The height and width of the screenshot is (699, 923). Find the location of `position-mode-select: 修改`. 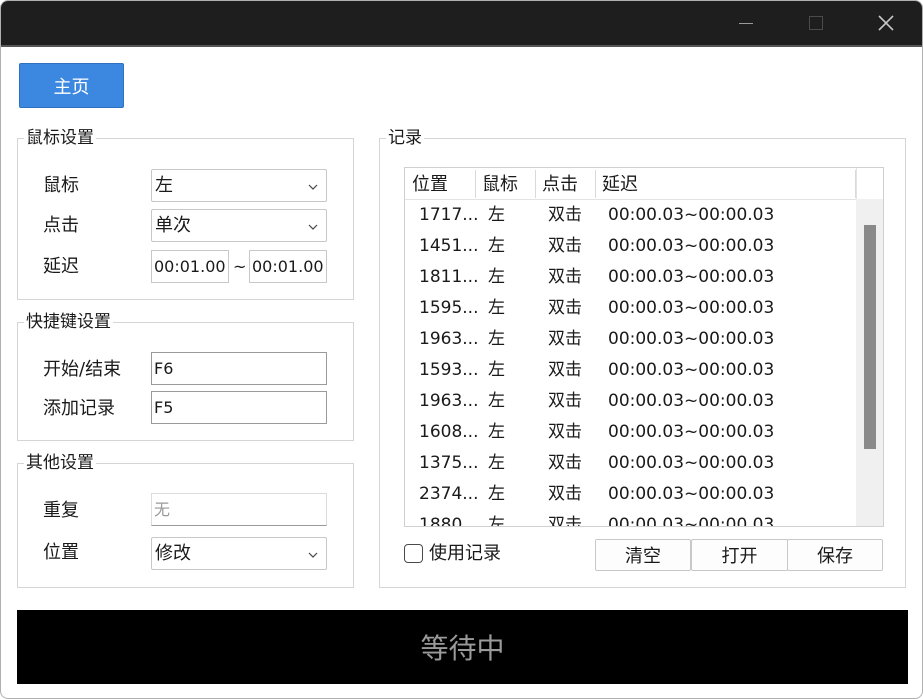

position-mode-select: 修改 is located at coordinates (239, 553).